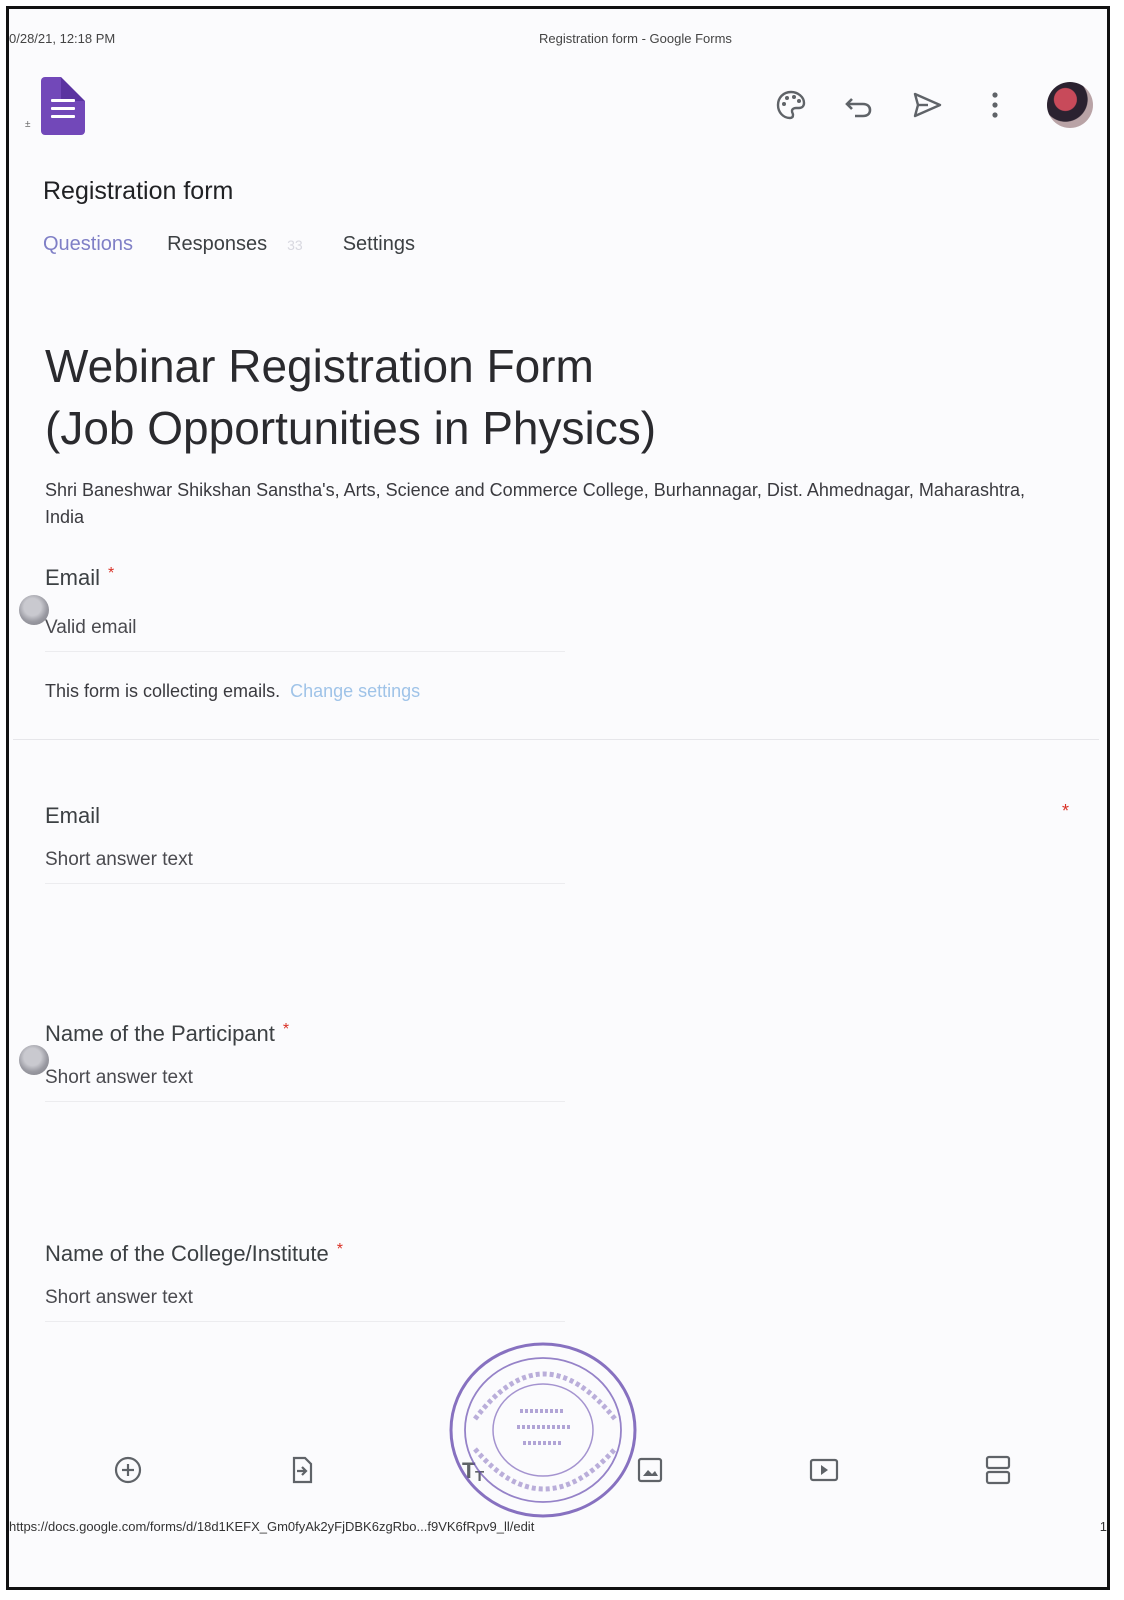 This screenshot has height=1600, width=1124. I want to click on print-page-title: Registration form - Google Forms, so click(635, 38).